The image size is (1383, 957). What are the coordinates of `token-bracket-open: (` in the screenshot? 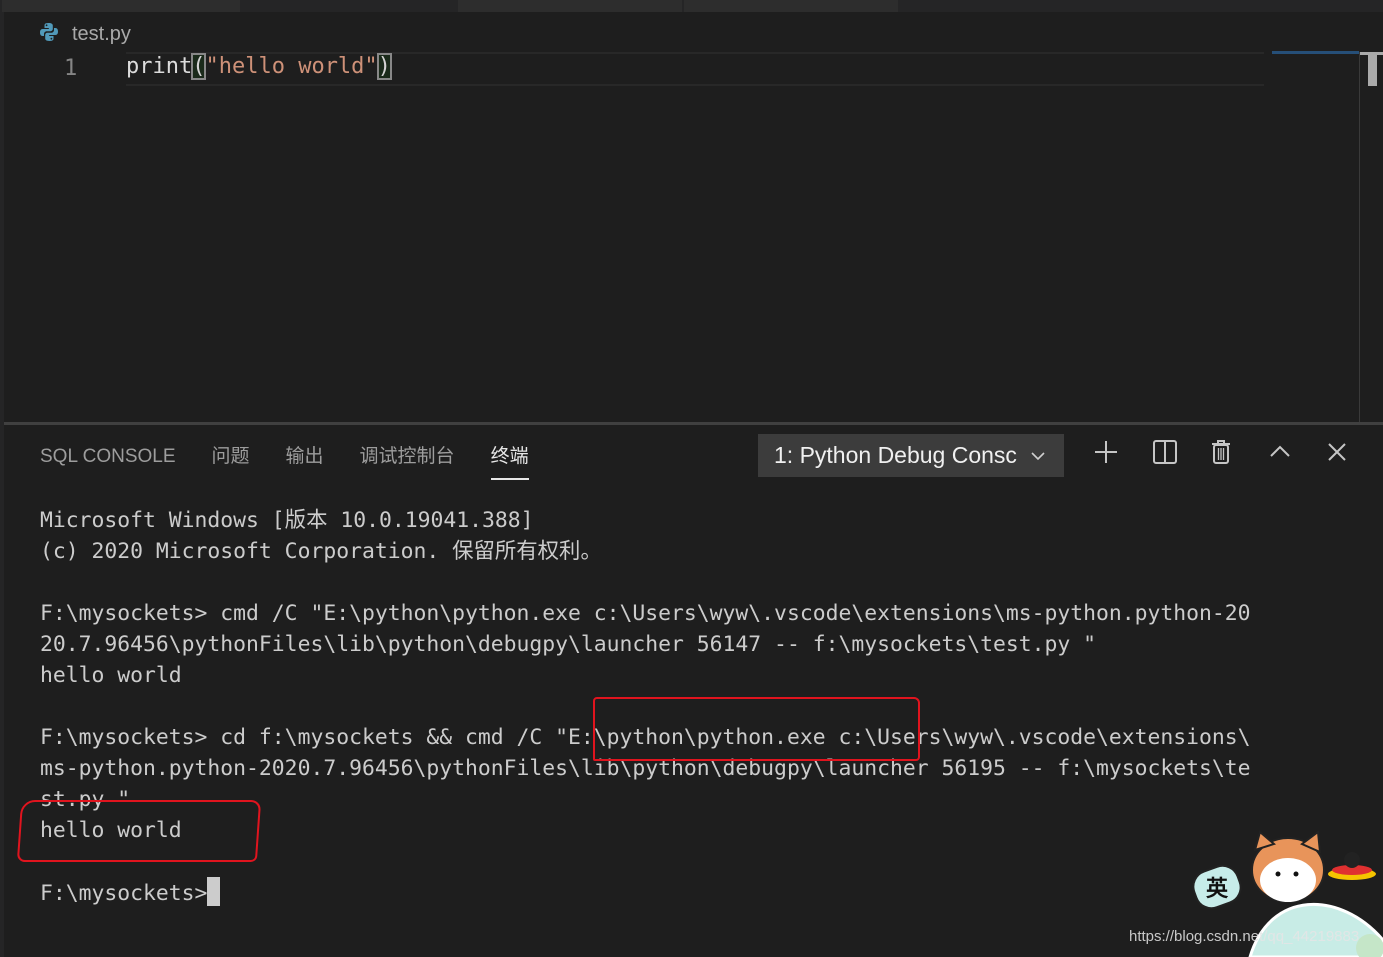 It's located at (199, 66).